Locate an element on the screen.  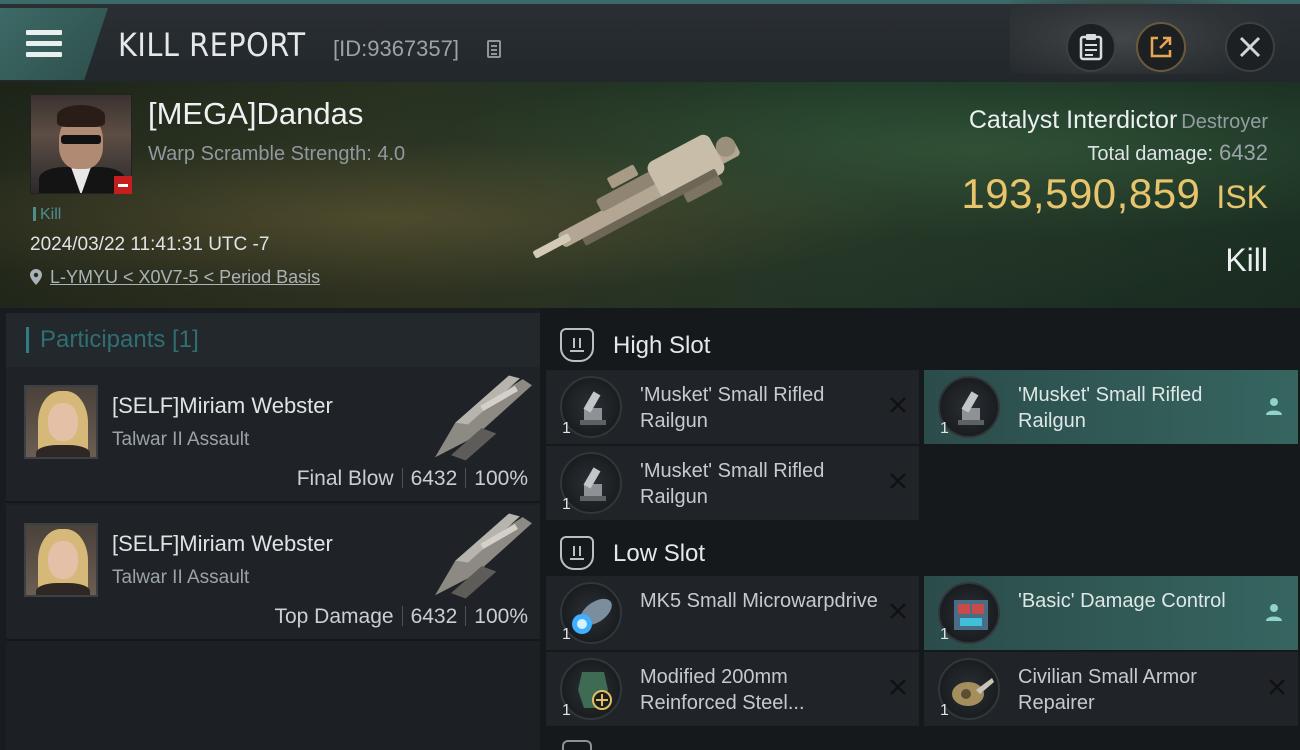
total-damage-value: 6432 is located at coordinates (1243, 152).